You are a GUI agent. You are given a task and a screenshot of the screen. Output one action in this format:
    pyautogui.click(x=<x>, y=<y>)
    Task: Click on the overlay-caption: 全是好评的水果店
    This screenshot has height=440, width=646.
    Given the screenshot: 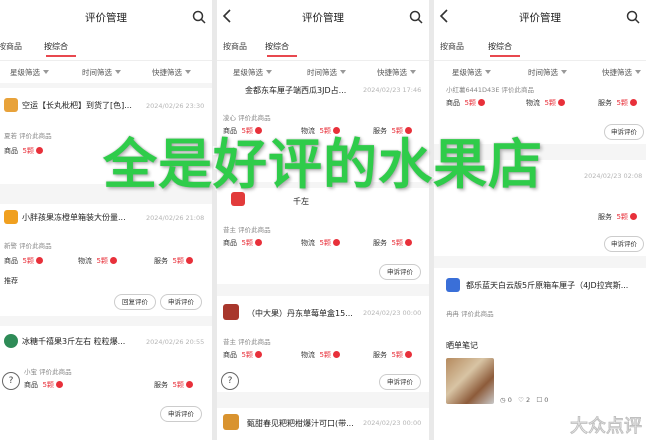 What is the action you would take?
    pyautogui.click(x=323, y=165)
    